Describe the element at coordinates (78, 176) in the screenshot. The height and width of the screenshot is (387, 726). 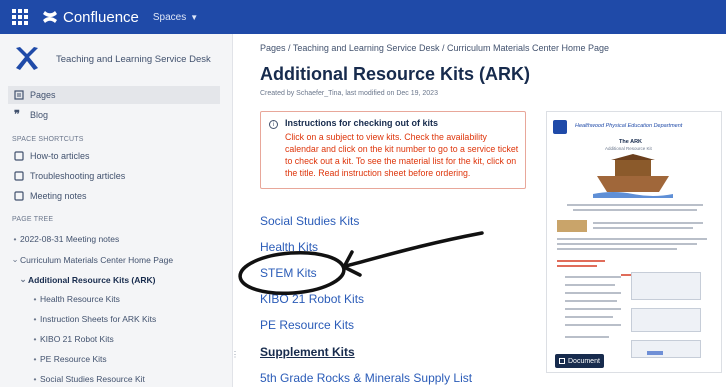
I see `shortcut-label: Troubleshooting articles` at that location.